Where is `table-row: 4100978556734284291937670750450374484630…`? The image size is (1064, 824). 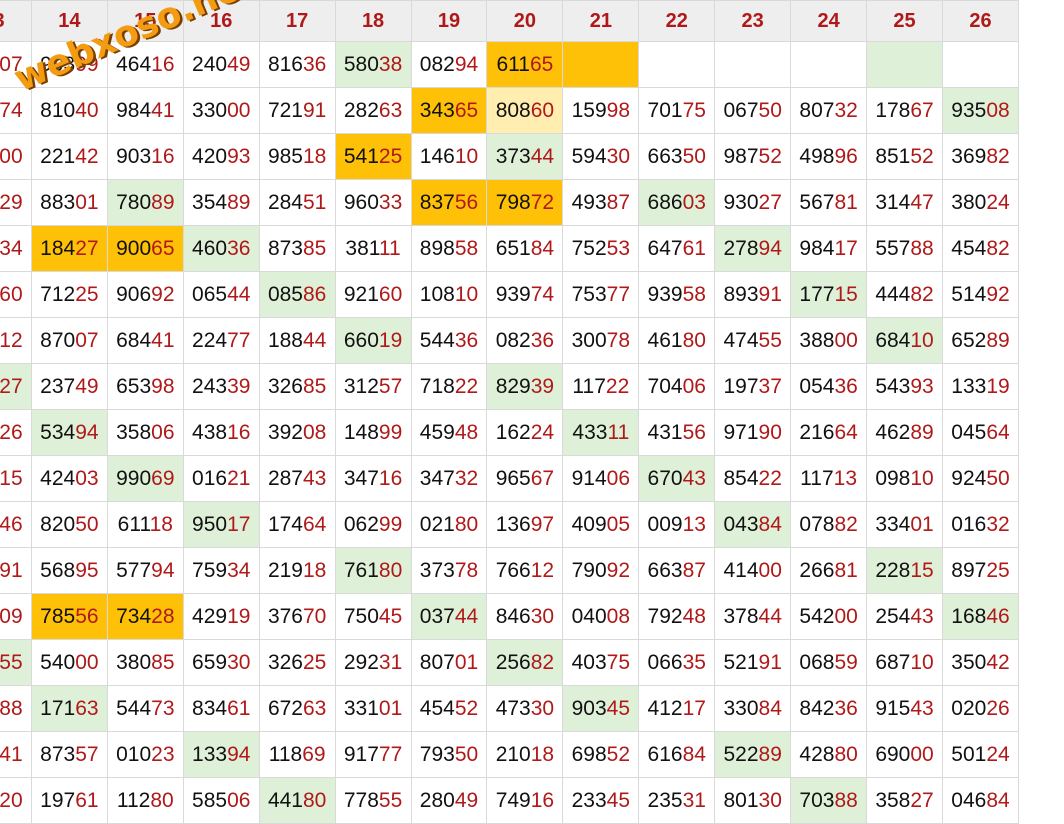
table-row: 4100978556734284291937670750450374484630… is located at coordinates (510, 616).